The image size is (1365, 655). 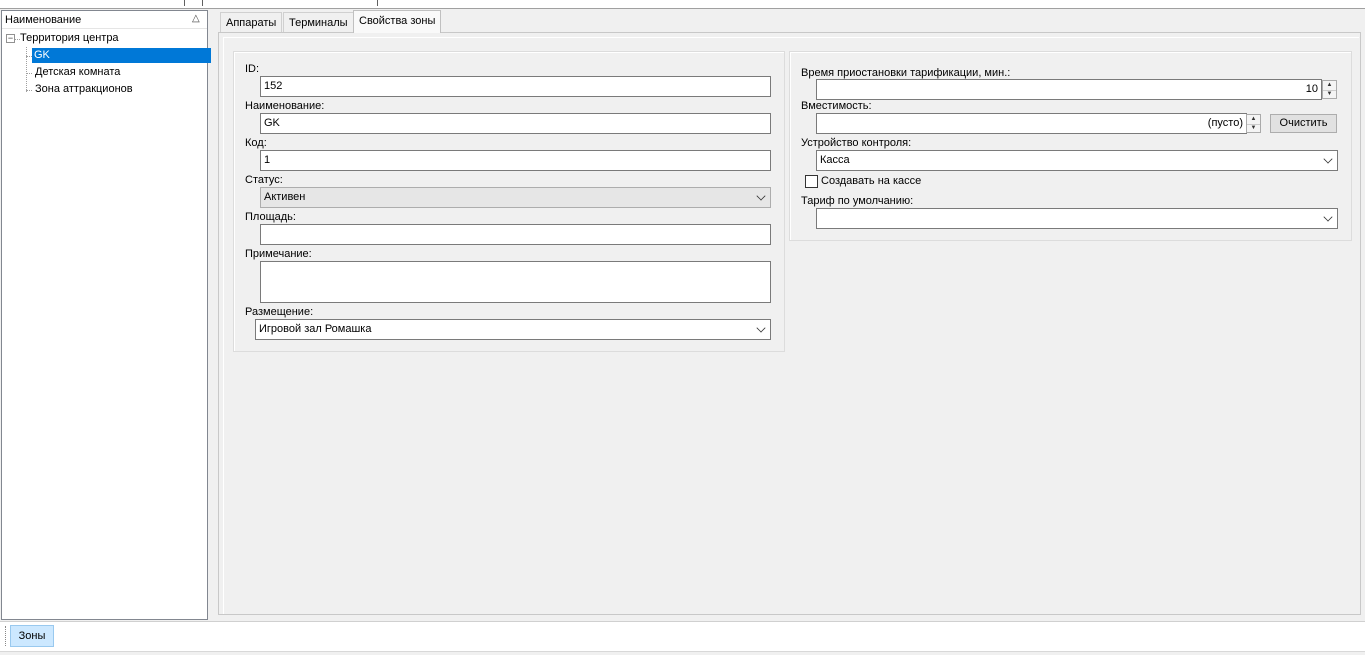 What do you see at coordinates (871, 181) in the screenshot?
I see `create-at-cashier-label: Создавать на кассе` at bounding box center [871, 181].